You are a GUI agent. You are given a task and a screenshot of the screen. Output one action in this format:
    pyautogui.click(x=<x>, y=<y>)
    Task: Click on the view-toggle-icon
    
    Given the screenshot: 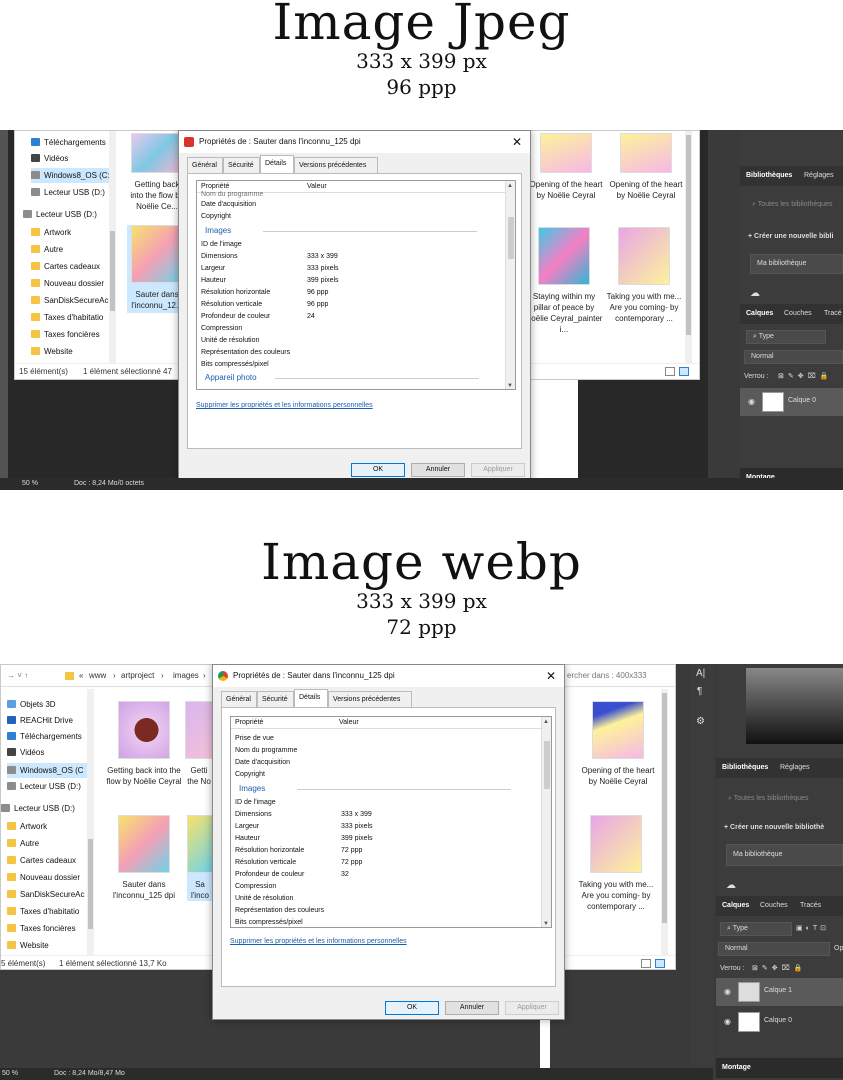 What is the action you would take?
    pyautogui.click(x=646, y=963)
    